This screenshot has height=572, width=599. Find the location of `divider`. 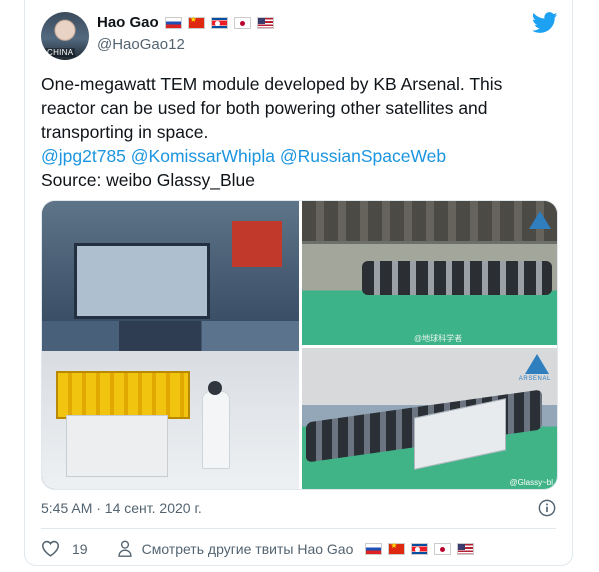

divider is located at coordinates (298, 528).